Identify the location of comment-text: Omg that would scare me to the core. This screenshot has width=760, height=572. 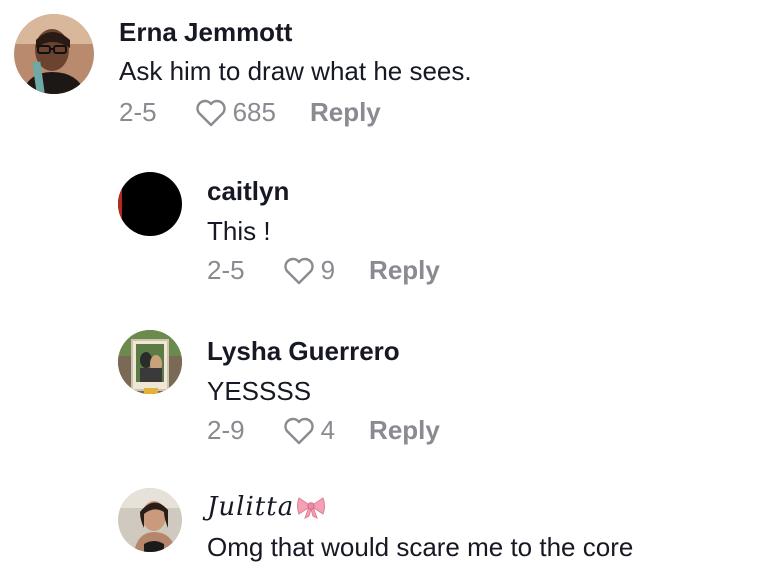
(420, 547).